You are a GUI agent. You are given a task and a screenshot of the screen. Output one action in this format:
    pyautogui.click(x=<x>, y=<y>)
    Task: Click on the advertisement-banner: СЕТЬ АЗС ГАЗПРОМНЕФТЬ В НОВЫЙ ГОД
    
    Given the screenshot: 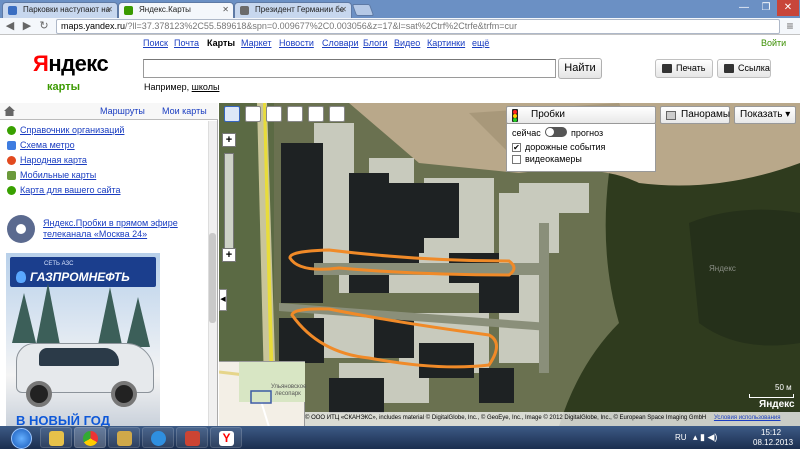 What is the action you would take?
    pyautogui.click(x=83, y=340)
    